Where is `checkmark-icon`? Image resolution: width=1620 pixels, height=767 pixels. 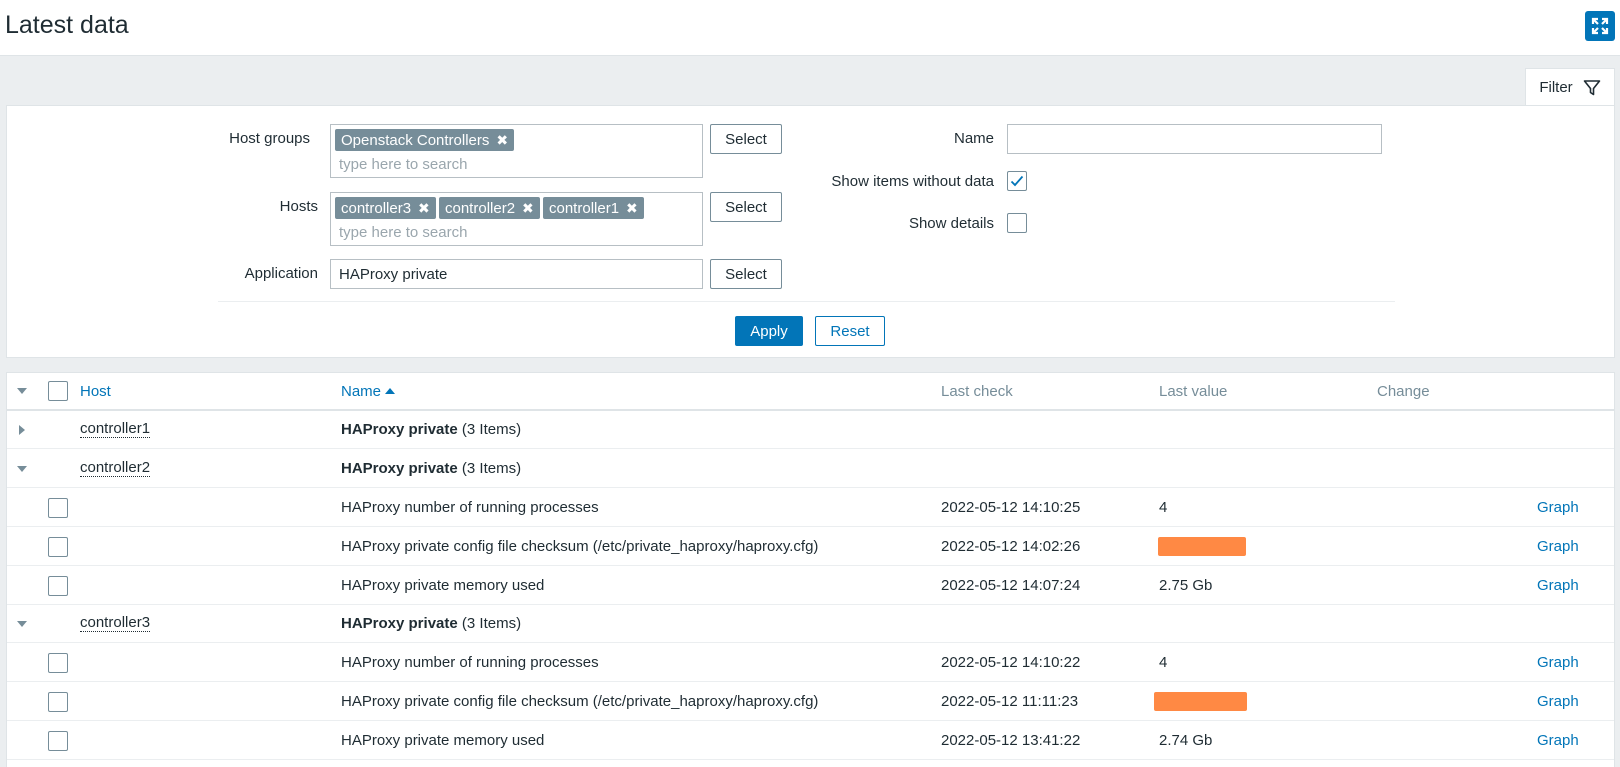 checkmark-icon is located at coordinates (1017, 181).